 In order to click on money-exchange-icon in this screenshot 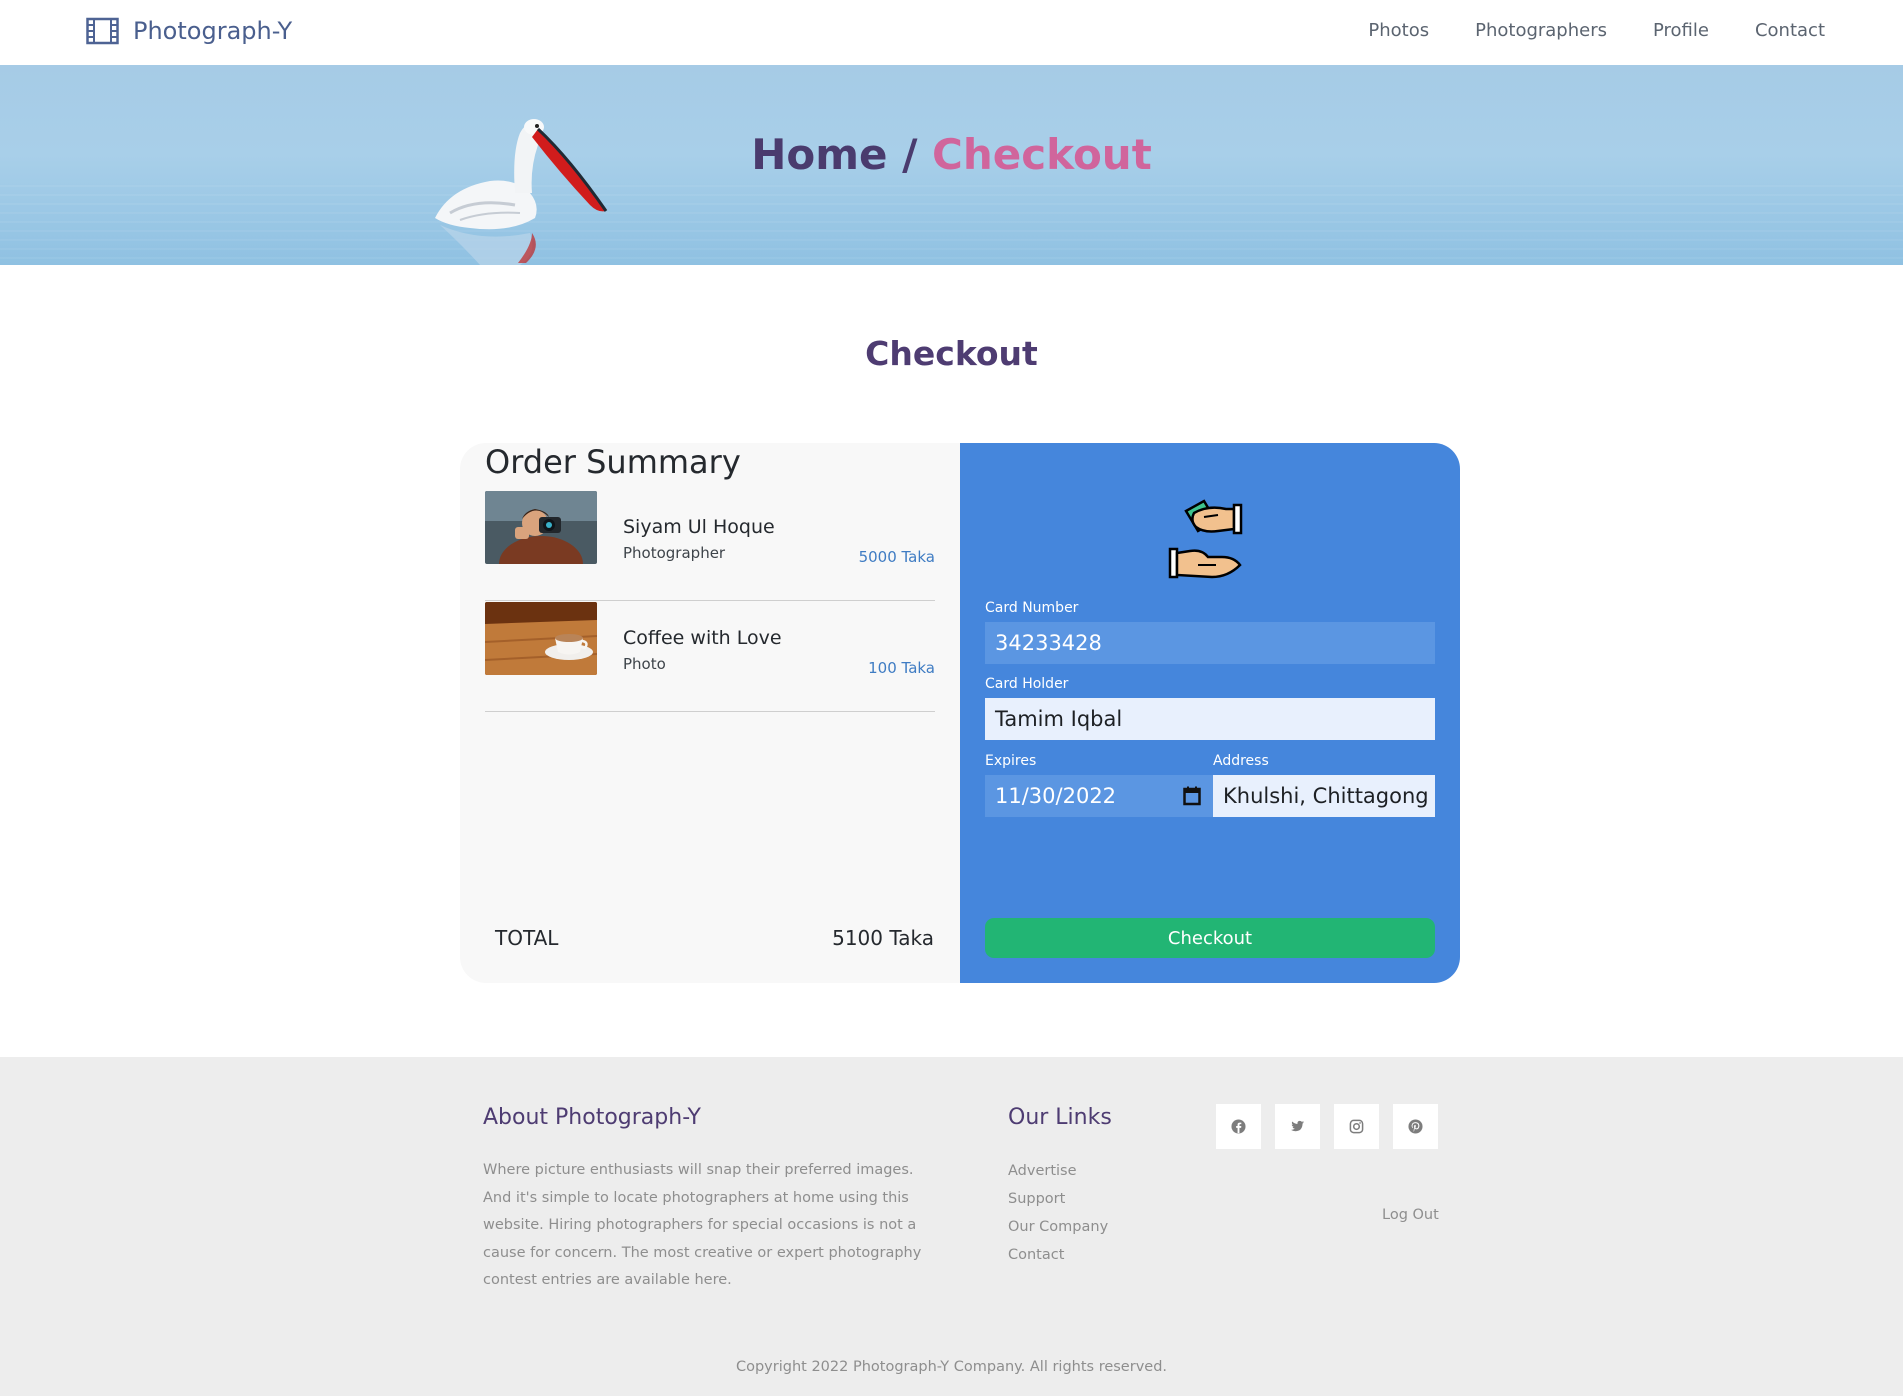, I will do `click(1205, 539)`.